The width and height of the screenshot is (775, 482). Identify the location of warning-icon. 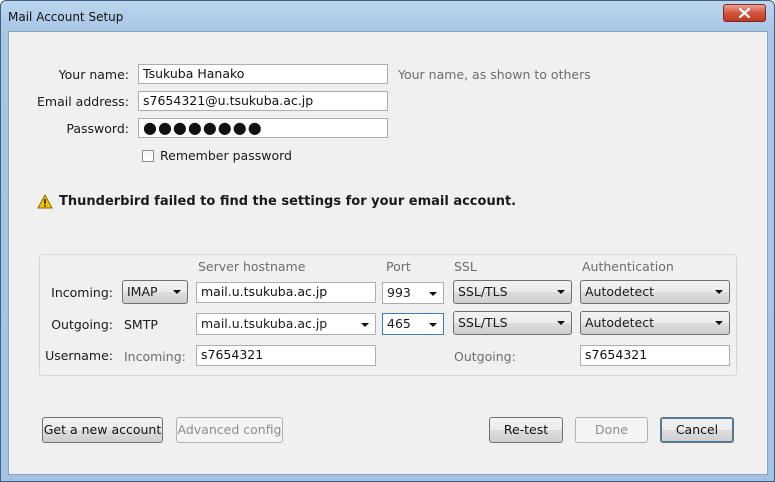
(45, 201).